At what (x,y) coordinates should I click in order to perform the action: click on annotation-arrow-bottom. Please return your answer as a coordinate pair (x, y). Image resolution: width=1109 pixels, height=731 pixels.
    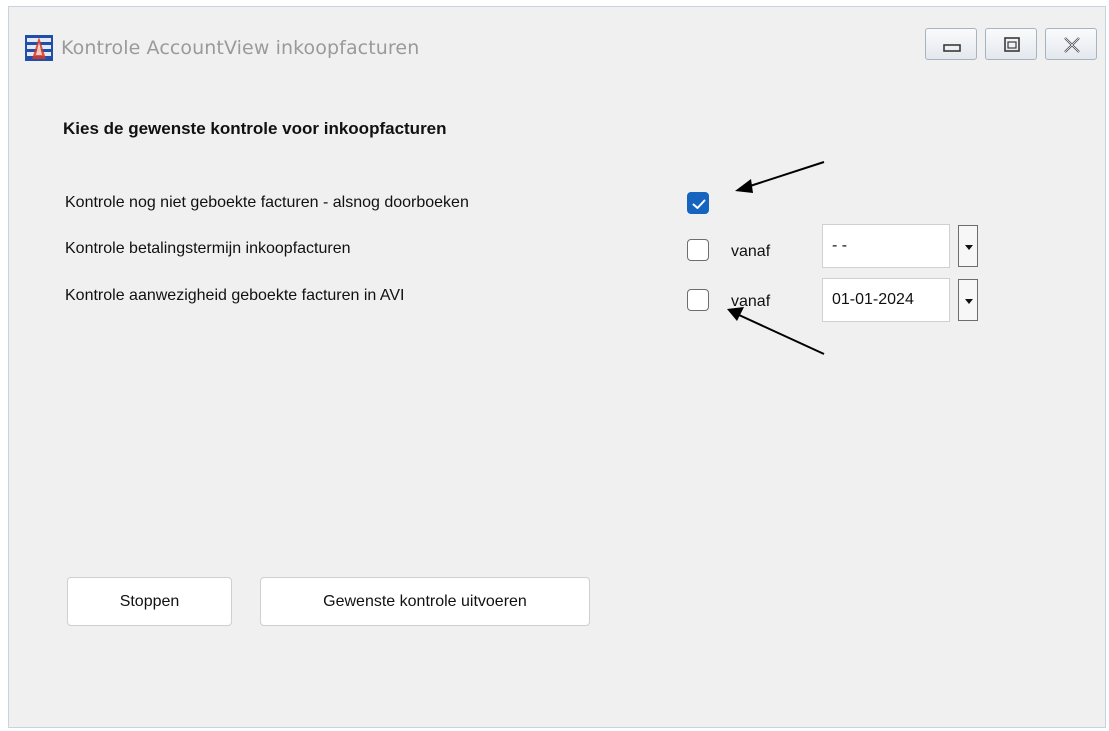
    Looking at the image, I should click on (776, 331).